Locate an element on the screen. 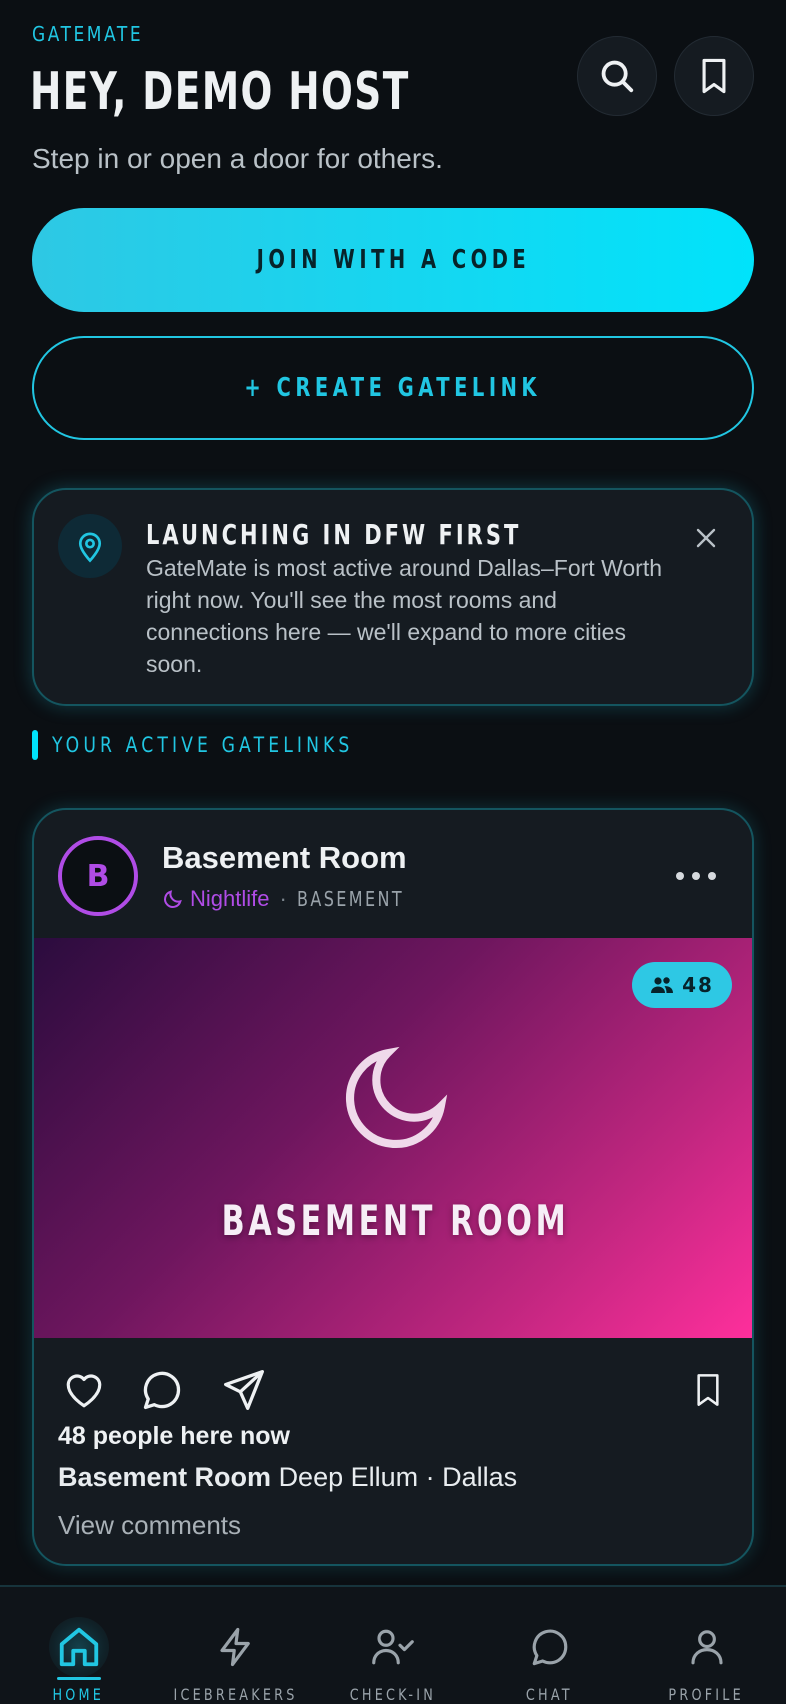 The height and width of the screenshot is (1704, 786). bottom-tab-bar: HOME ICEBREAKERS CHECK-IN CHAT PROFILE is located at coordinates (393, 1644).